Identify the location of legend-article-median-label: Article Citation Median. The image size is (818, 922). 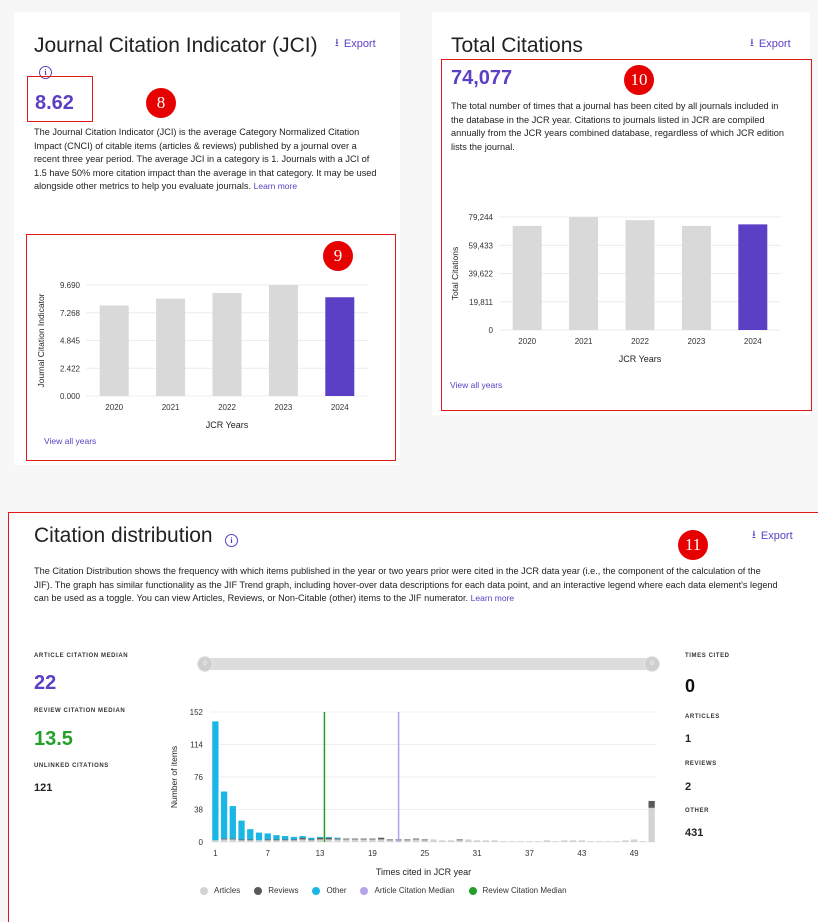
(414, 890).